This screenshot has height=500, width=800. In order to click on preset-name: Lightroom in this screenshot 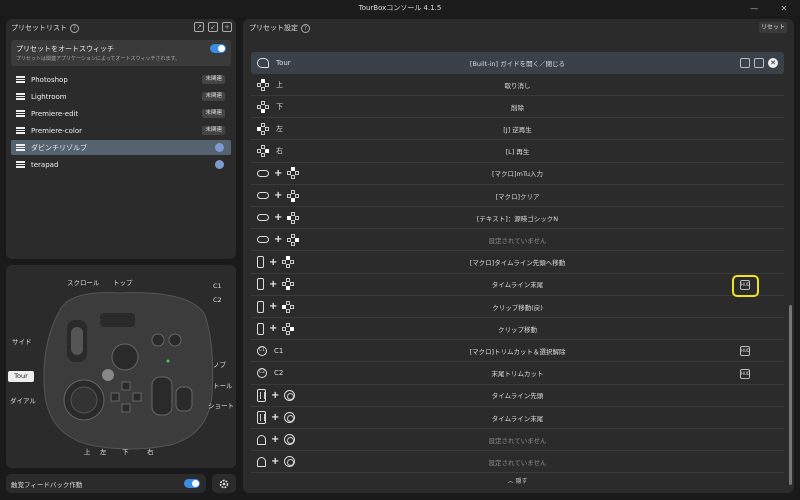, I will do `click(49, 96)`.